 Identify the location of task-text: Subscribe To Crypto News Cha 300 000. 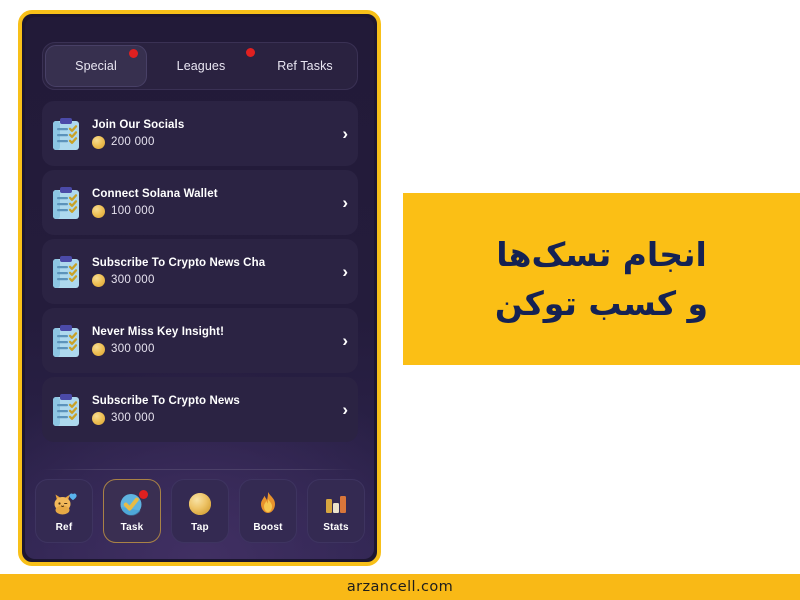
(214, 272).